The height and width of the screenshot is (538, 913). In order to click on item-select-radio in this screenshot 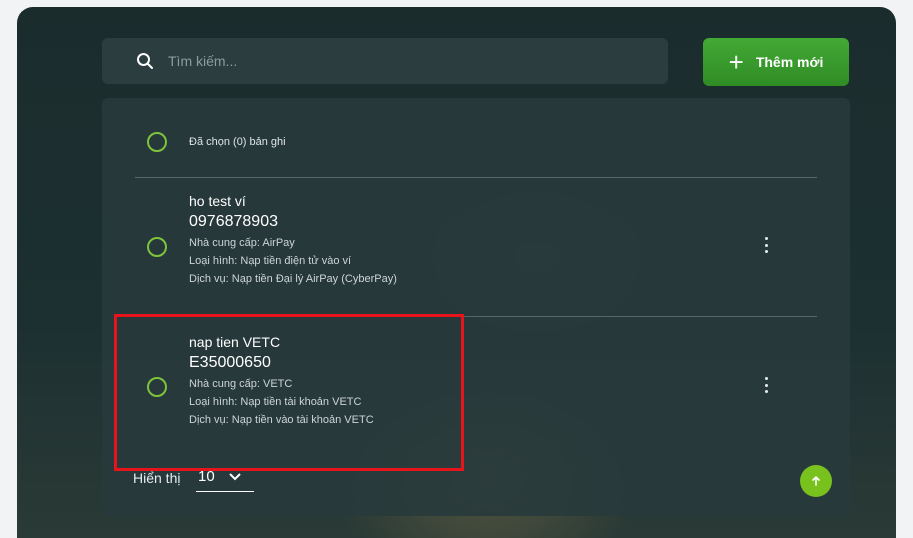, I will do `click(157, 247)`.